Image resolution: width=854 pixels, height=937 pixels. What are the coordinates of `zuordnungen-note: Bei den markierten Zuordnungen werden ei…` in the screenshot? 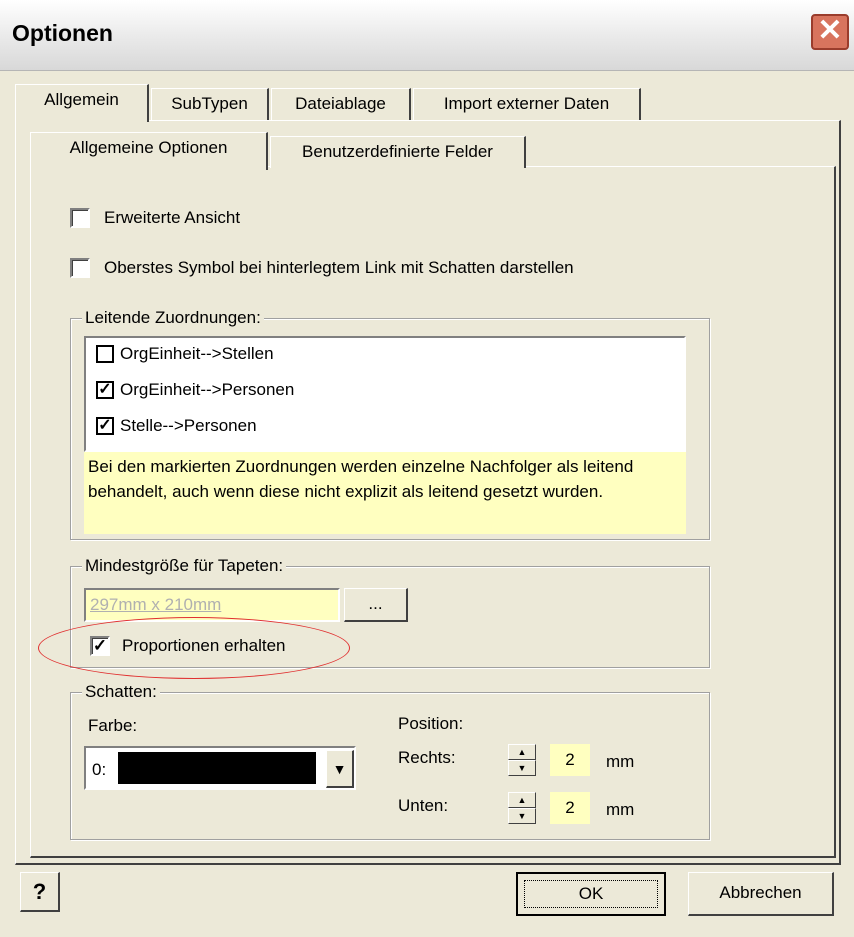 It's located at (385, 493).